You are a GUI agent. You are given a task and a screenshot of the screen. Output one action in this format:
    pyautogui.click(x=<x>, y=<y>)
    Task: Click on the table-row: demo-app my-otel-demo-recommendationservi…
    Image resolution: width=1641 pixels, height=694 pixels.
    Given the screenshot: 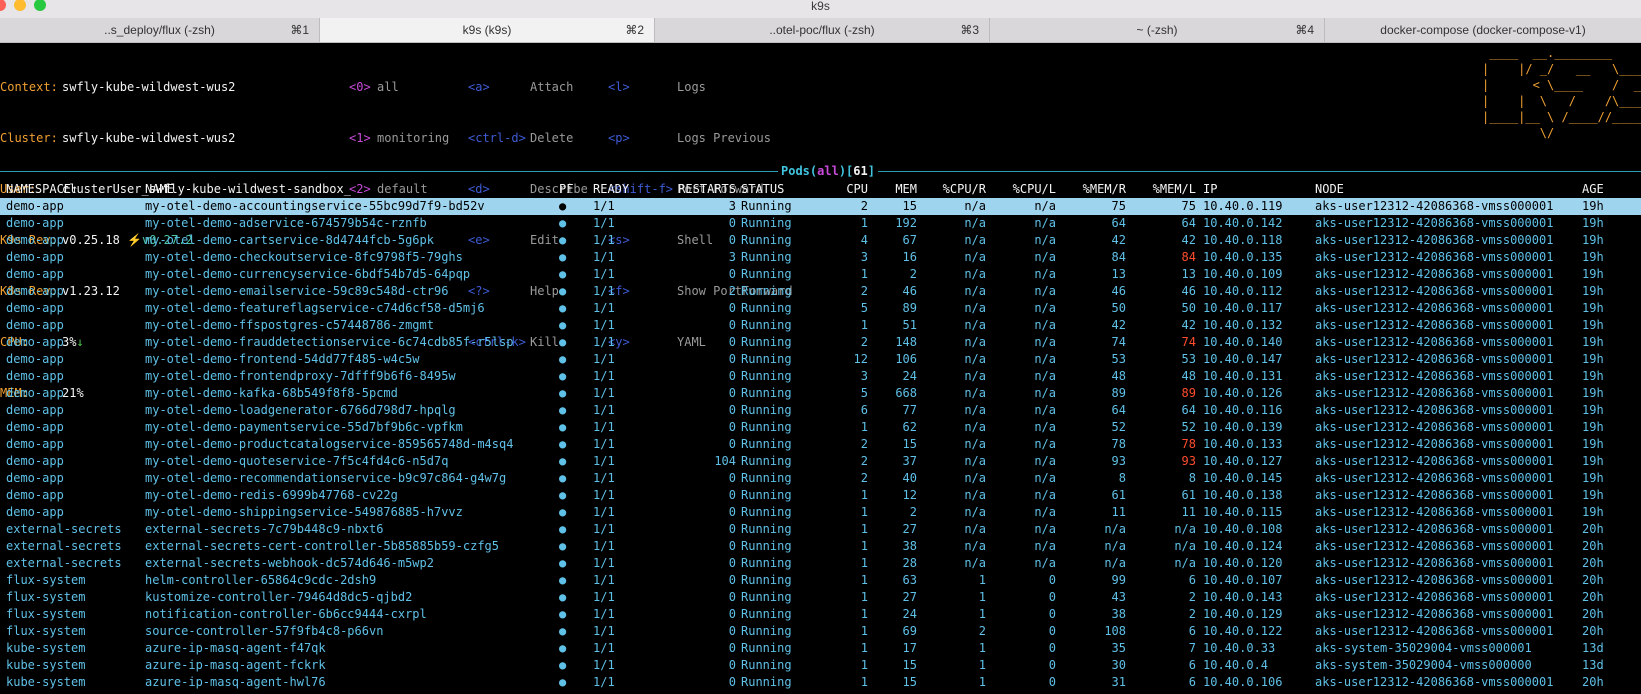 What is the action you would take?
    pyautogui.click(x=820, y=478)
    